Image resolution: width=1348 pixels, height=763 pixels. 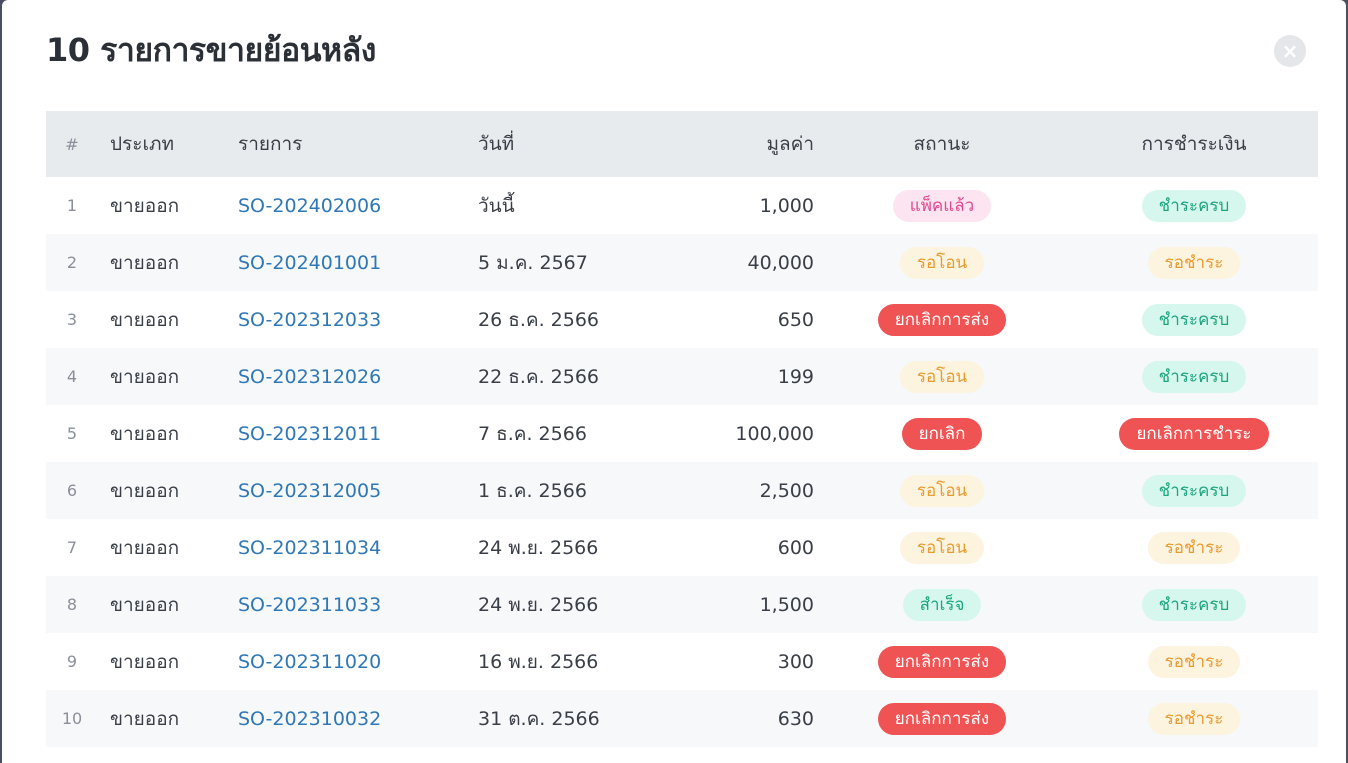 What do you see at coordinates (168, 144) in the screenshot?
I see `header-type: ประเภท` at bounding box center [168, 144].